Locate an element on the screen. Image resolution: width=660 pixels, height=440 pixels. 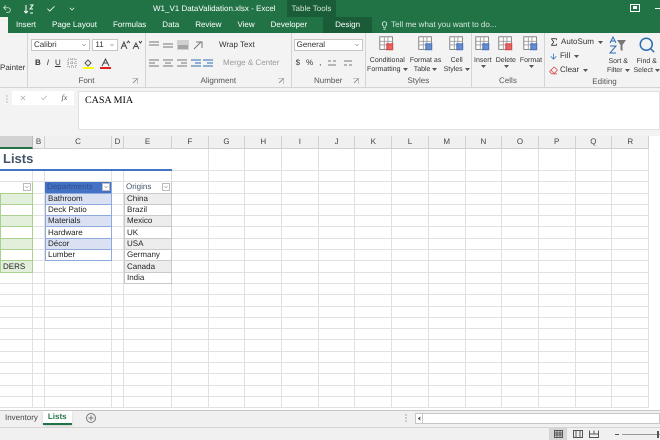
ribbon-tab: View is located at coordinates (246, 25).